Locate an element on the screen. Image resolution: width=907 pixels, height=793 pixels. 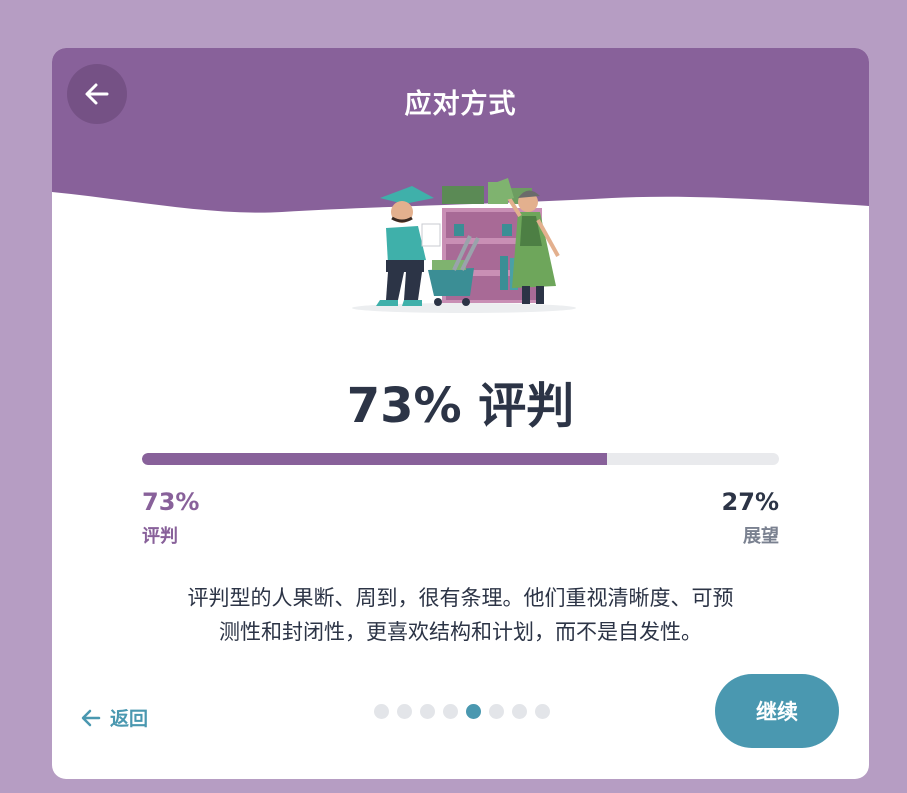
continue-button: 继续 is located at coordinates (777, 711).